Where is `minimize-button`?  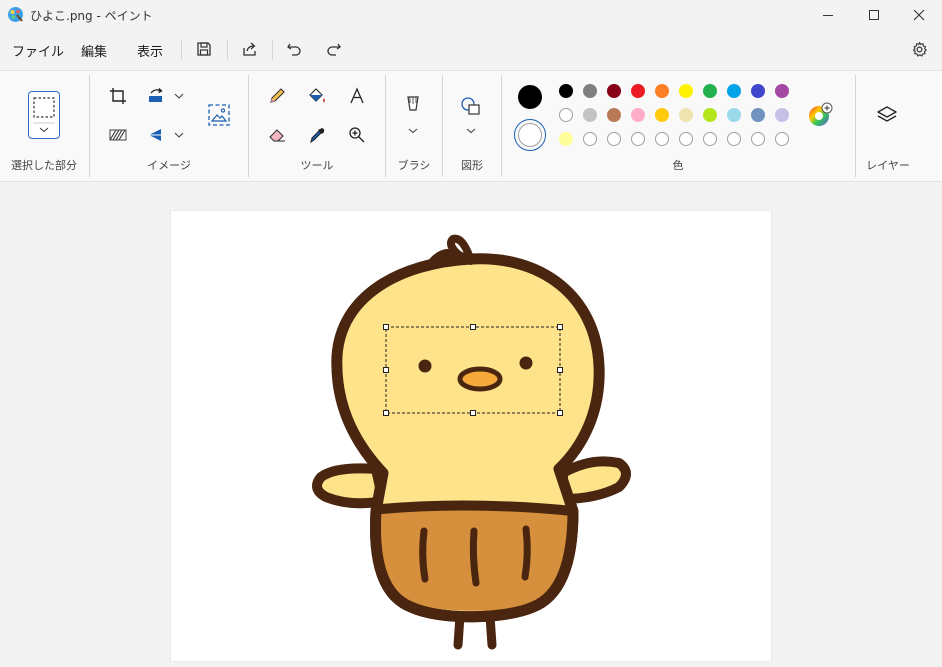 minimize-button is located at coordinates (828, 15).